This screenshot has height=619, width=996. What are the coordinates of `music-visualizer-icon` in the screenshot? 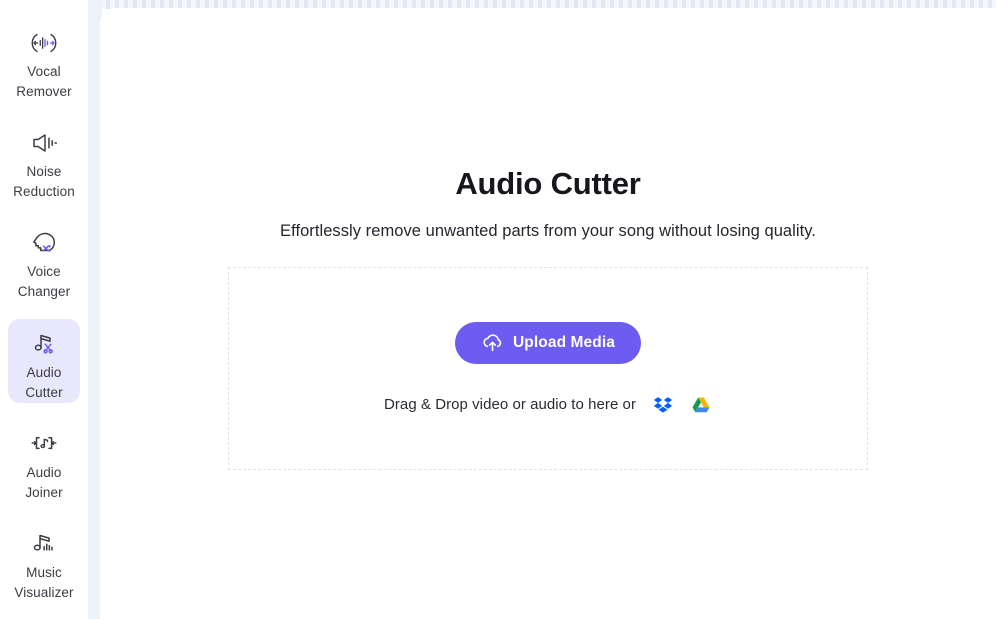 It's located at (44, 544).